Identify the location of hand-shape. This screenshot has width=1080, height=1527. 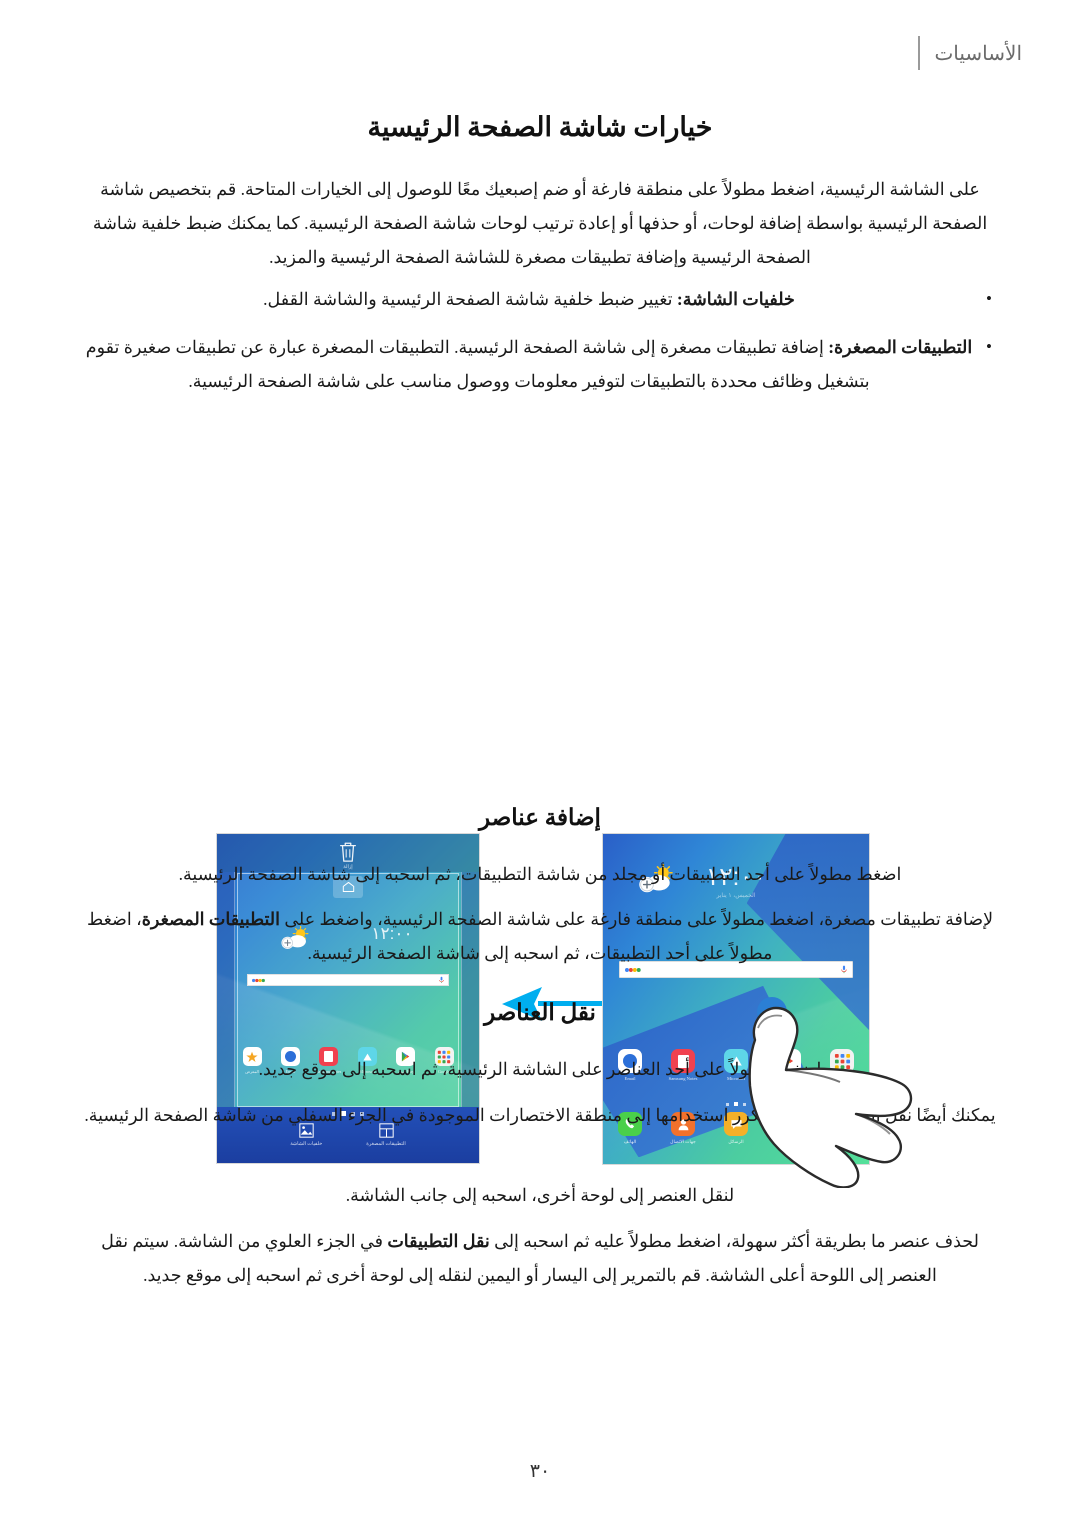
(830, 1097).